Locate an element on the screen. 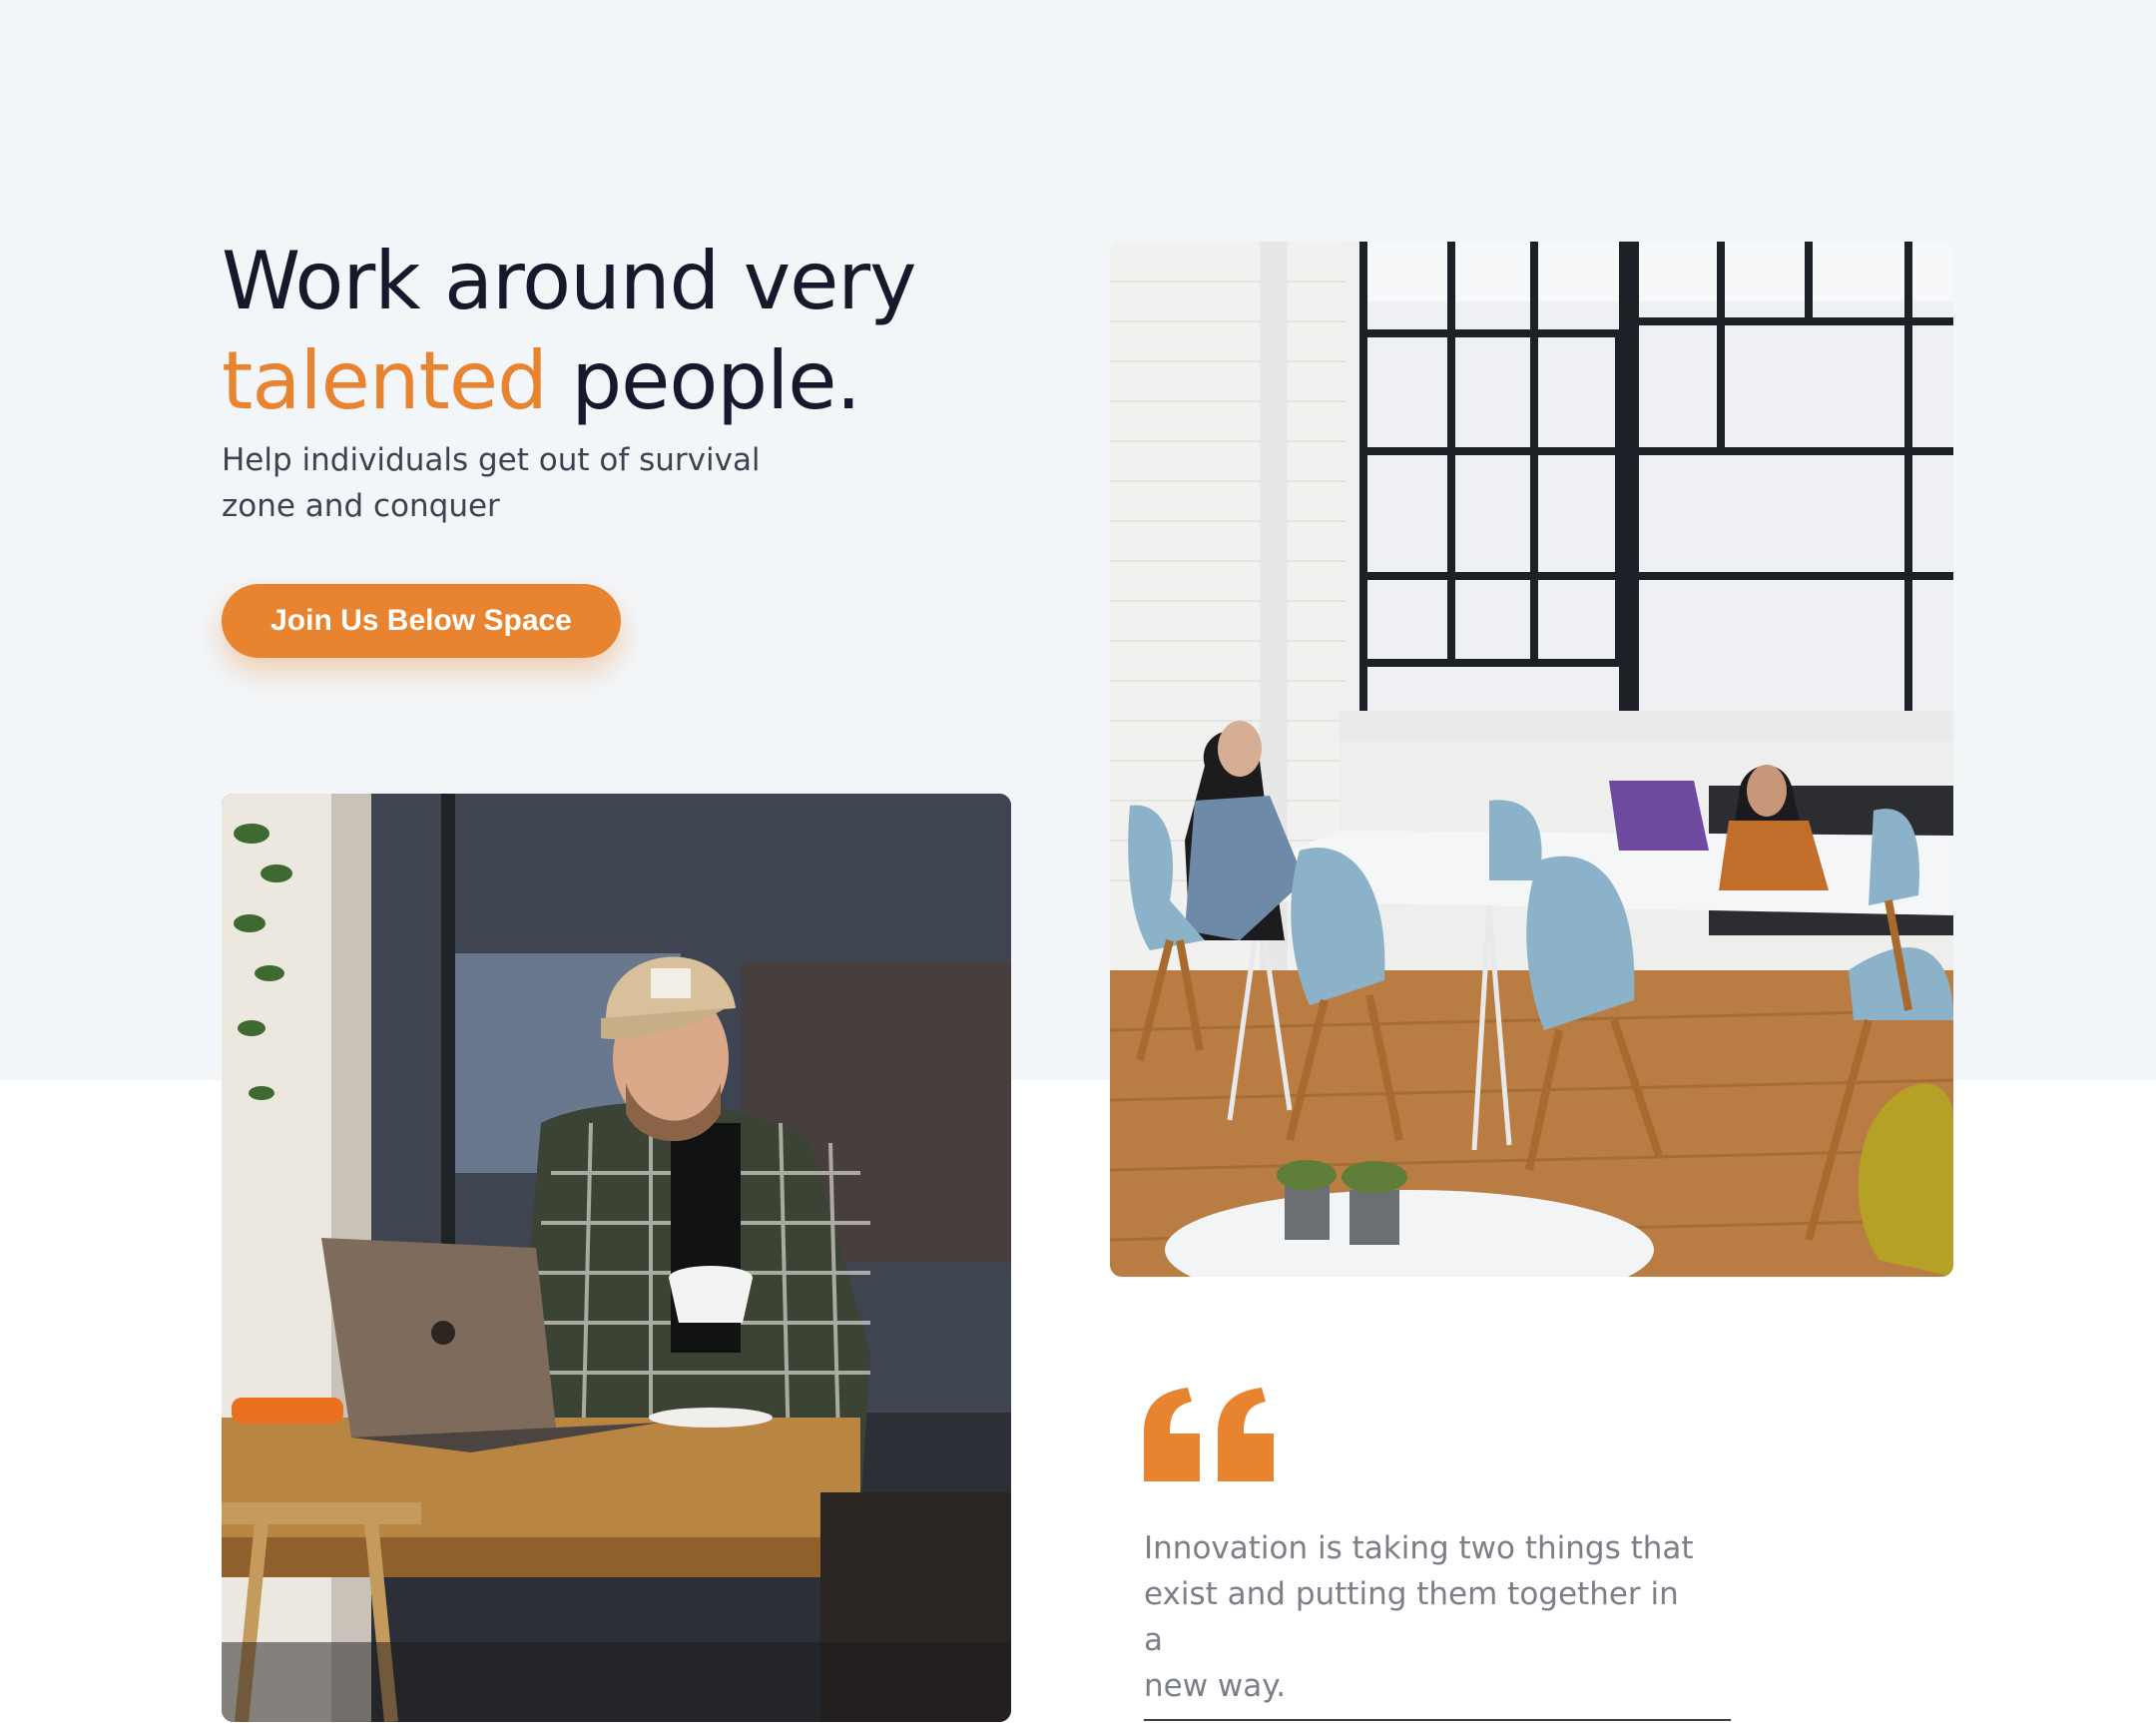  quote-divider is located at coordinates (1437, 1720).